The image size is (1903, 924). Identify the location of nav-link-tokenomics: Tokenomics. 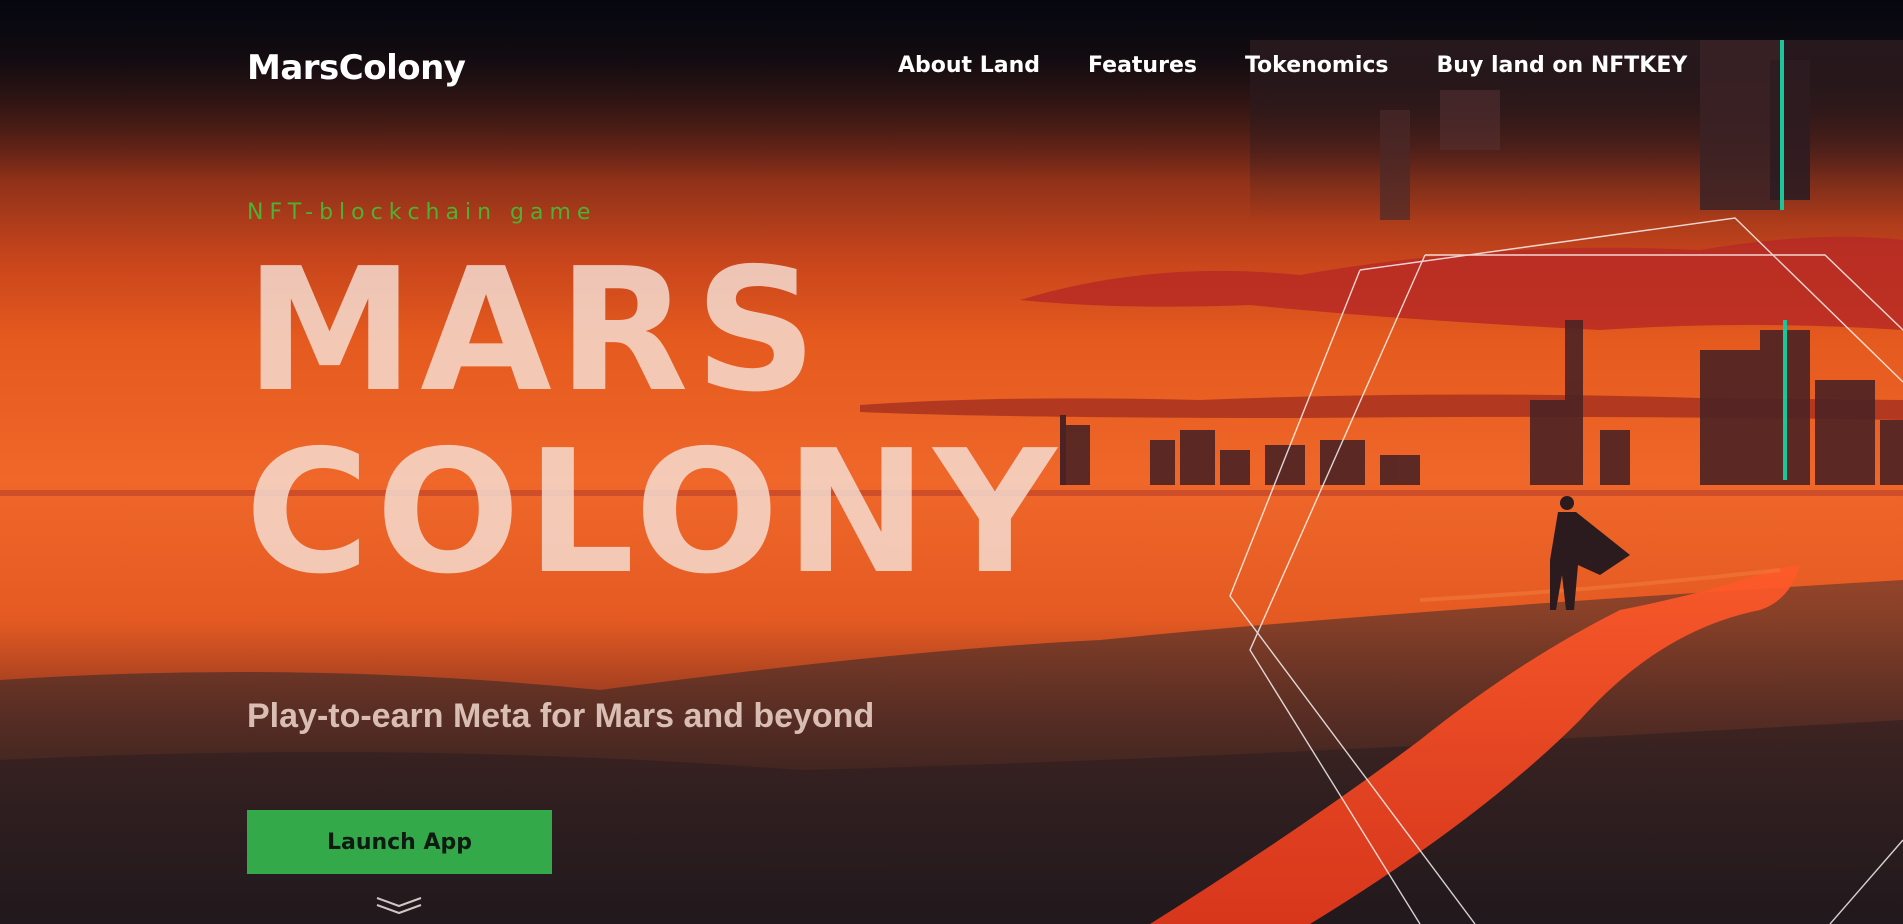
(1317, 65).